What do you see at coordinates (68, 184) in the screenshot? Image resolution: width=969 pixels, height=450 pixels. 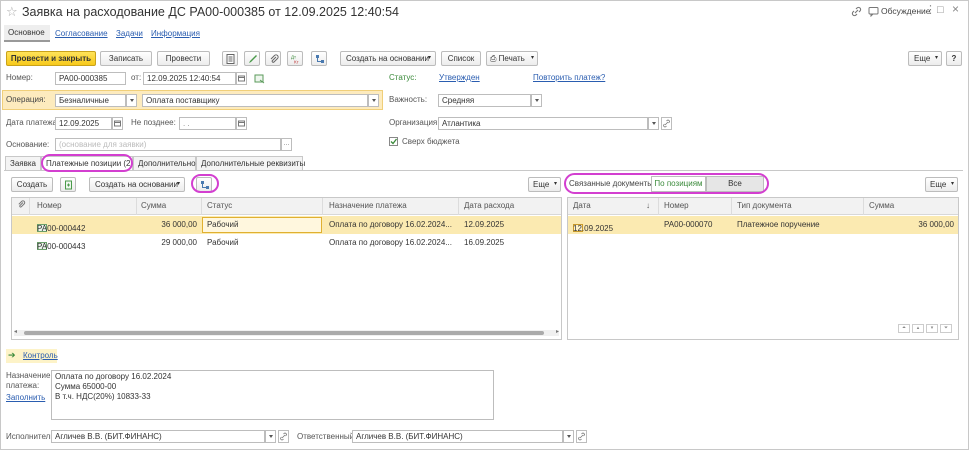 I see `copy-doc-icon` at bounding box center [68, 184].